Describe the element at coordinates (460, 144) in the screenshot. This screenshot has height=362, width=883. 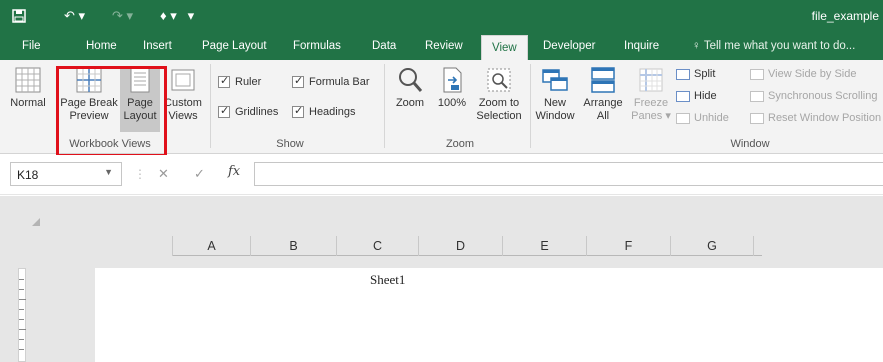
I see `group-label-zoom: Zoom` at that location.